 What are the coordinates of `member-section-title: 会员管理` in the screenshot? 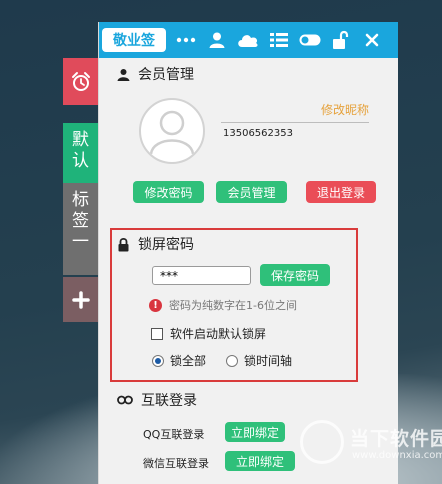 It's located at (155, 74).